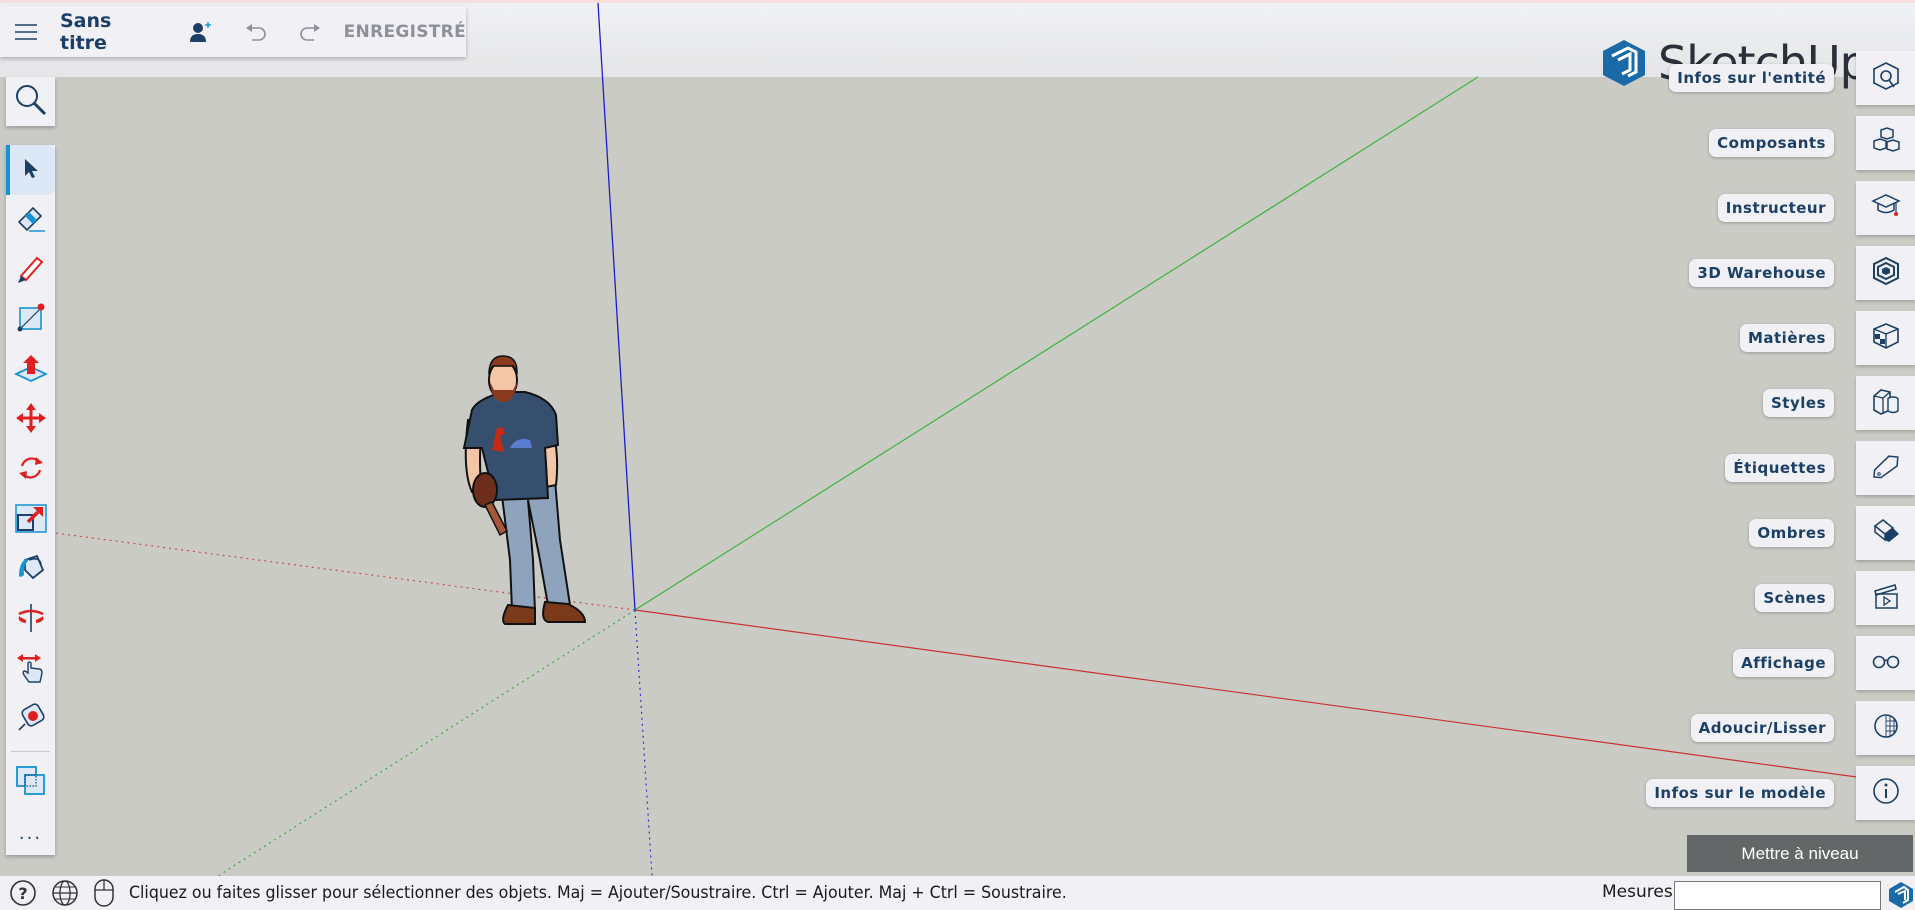 The width and height of the screenshot is (1915, 910). I want to click on tool-section, so click(30, 783).